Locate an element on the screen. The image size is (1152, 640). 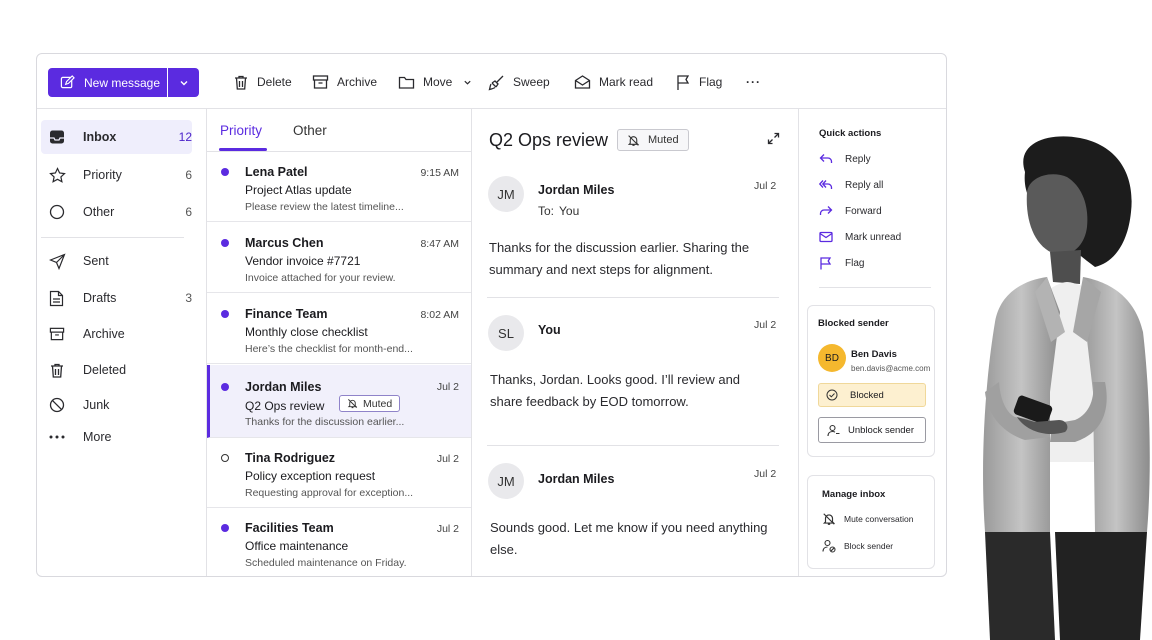
more-icon is located at coordinates (63, 437).